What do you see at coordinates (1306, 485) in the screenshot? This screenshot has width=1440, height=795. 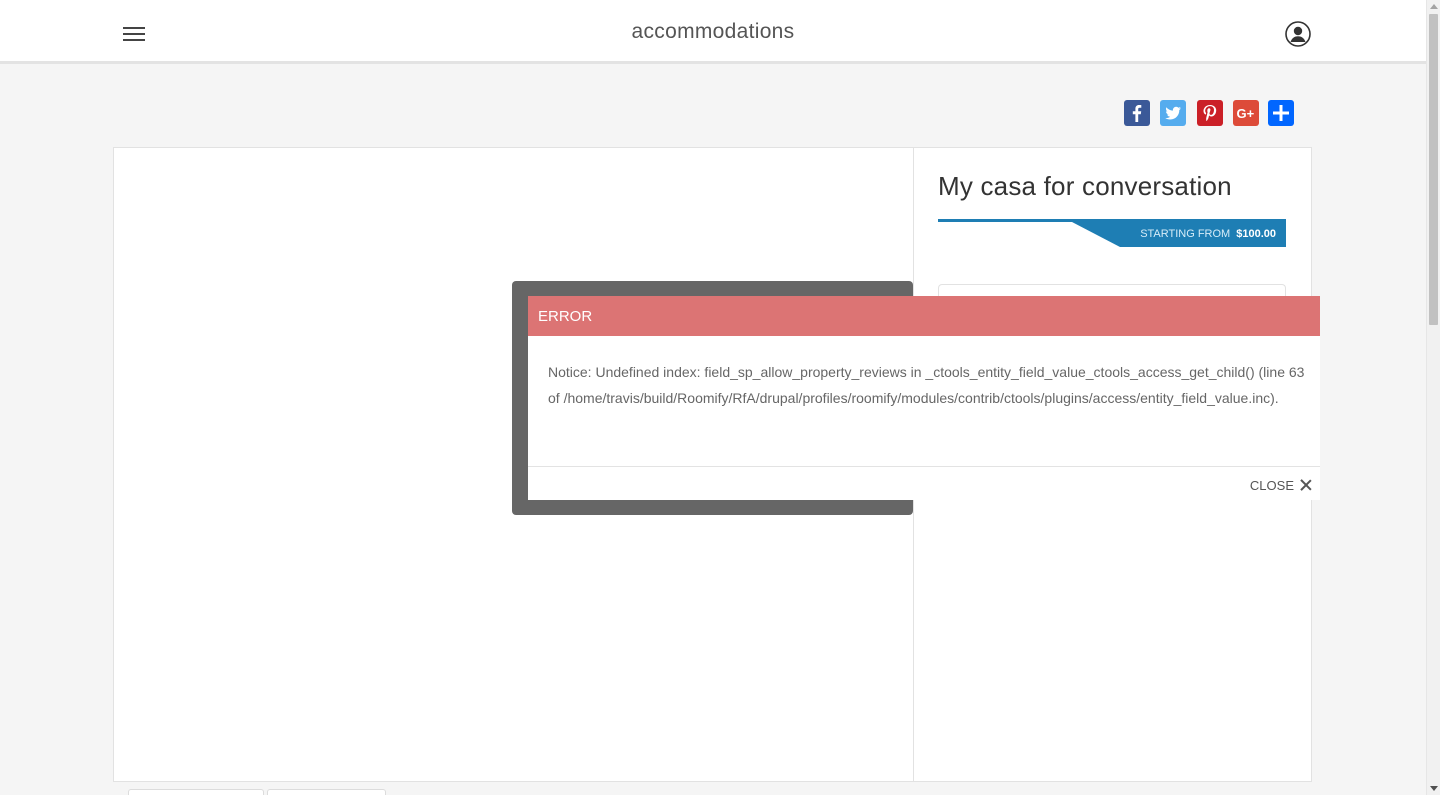 I see `close-icon` at bounding box center [1306, 485].